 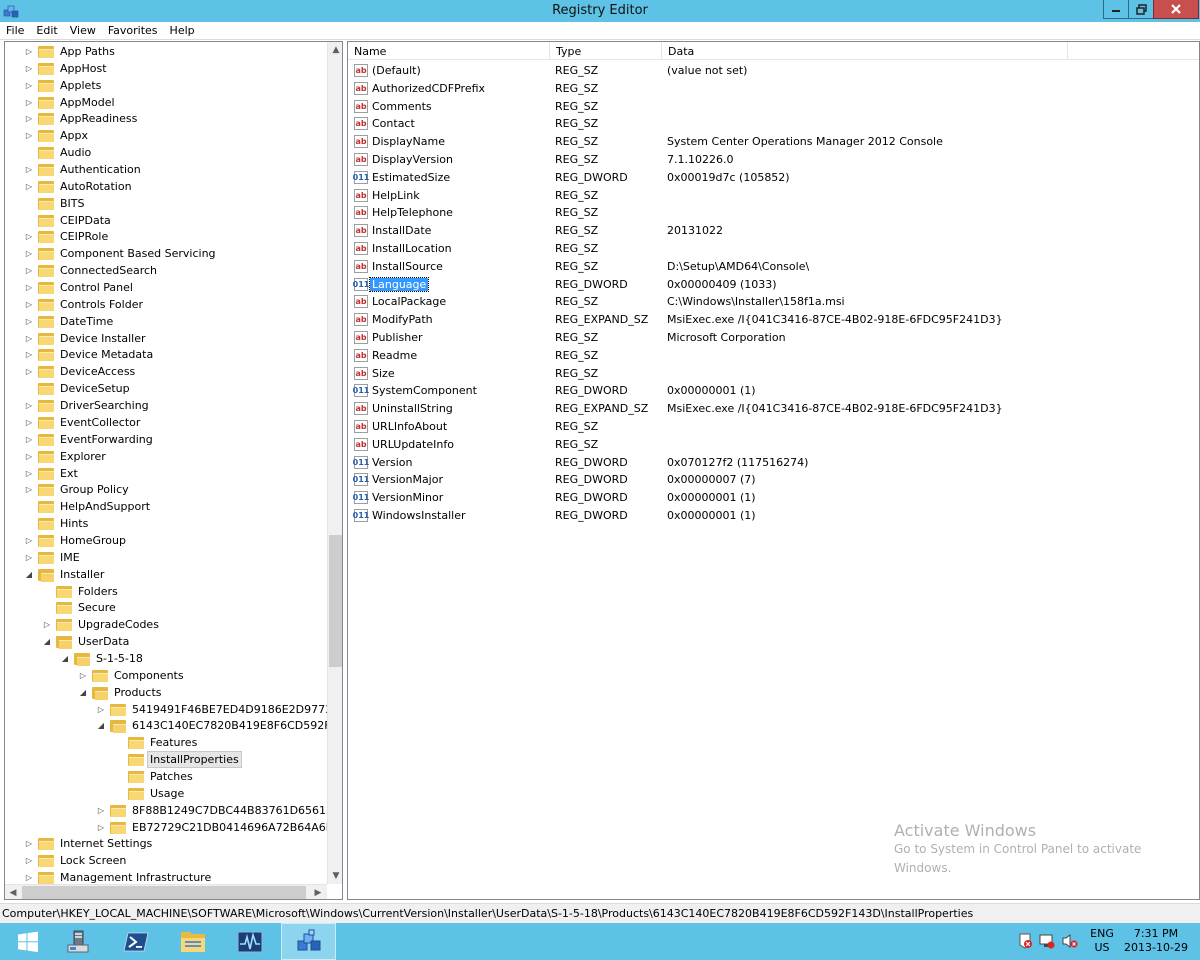 What do you see at coordinates (69, 321) in the screenshot?
I see `tree-item: ▷ DateTime` at bounding box center [69, 321].